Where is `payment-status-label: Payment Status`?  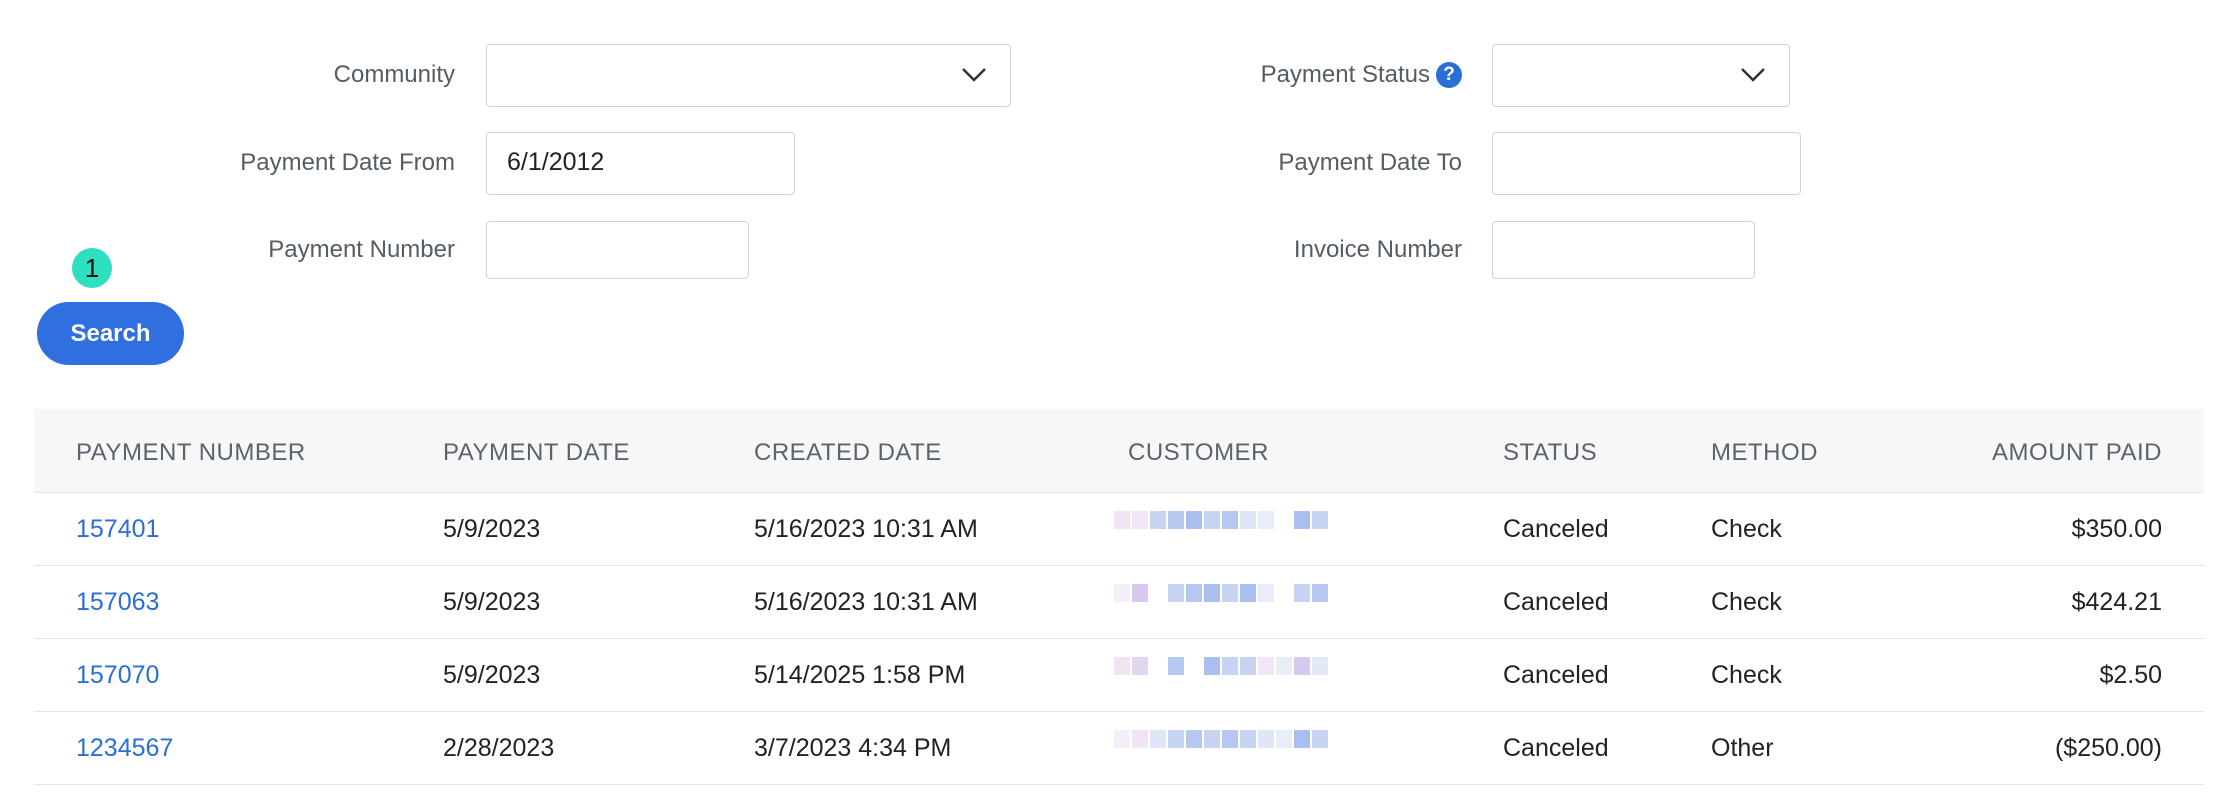
payment-status-label: Payment Status is located at coordinates (1345, 74).